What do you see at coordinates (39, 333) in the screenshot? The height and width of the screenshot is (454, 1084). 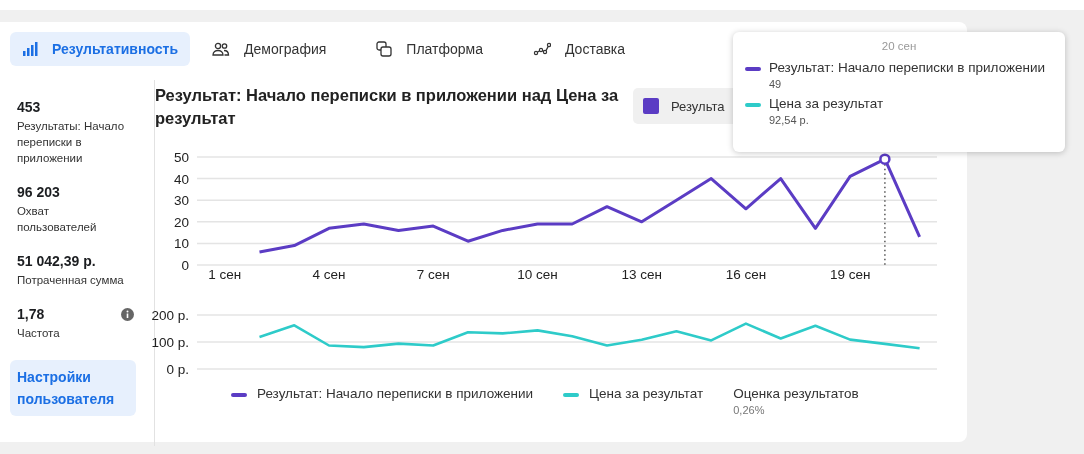 I see `metric-label: Частота` at bounding box center [39, 333].